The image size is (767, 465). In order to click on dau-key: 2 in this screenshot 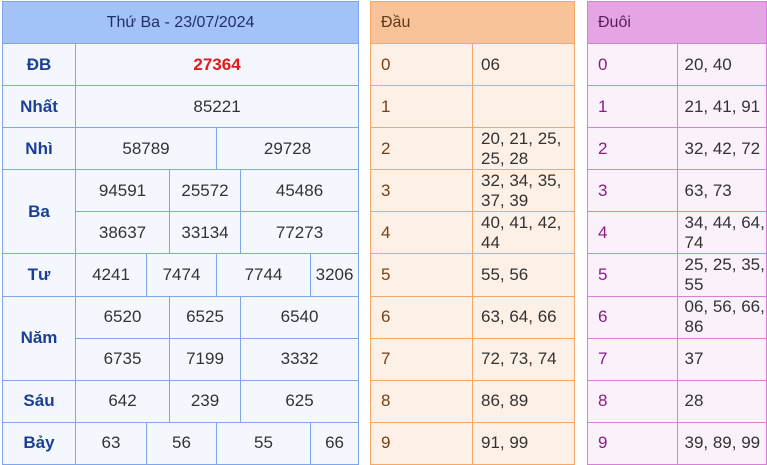, I will do `click(421, 149)`.